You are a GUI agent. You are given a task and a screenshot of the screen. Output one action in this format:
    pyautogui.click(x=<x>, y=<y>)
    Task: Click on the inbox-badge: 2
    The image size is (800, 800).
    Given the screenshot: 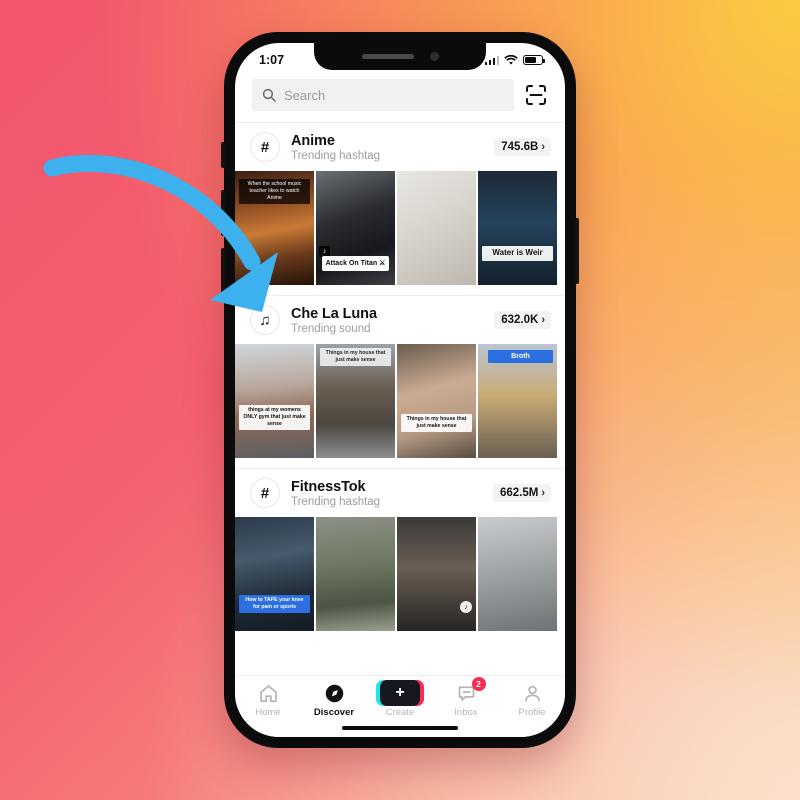 What is the action you would take?
    pyautogui.click(x=478, y=684)
    